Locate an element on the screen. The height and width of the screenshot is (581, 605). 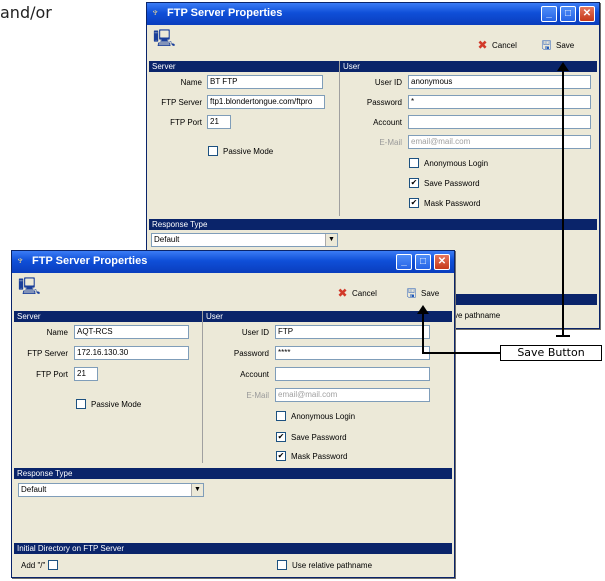
ftp-server-input: ftp1.blondertongue.com/ftpro is located at coordinates (266, 102).